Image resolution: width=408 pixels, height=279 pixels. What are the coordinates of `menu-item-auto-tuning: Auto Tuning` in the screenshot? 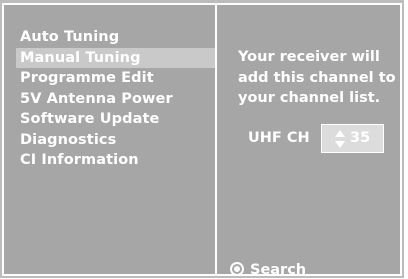 It's located at (115, 37).